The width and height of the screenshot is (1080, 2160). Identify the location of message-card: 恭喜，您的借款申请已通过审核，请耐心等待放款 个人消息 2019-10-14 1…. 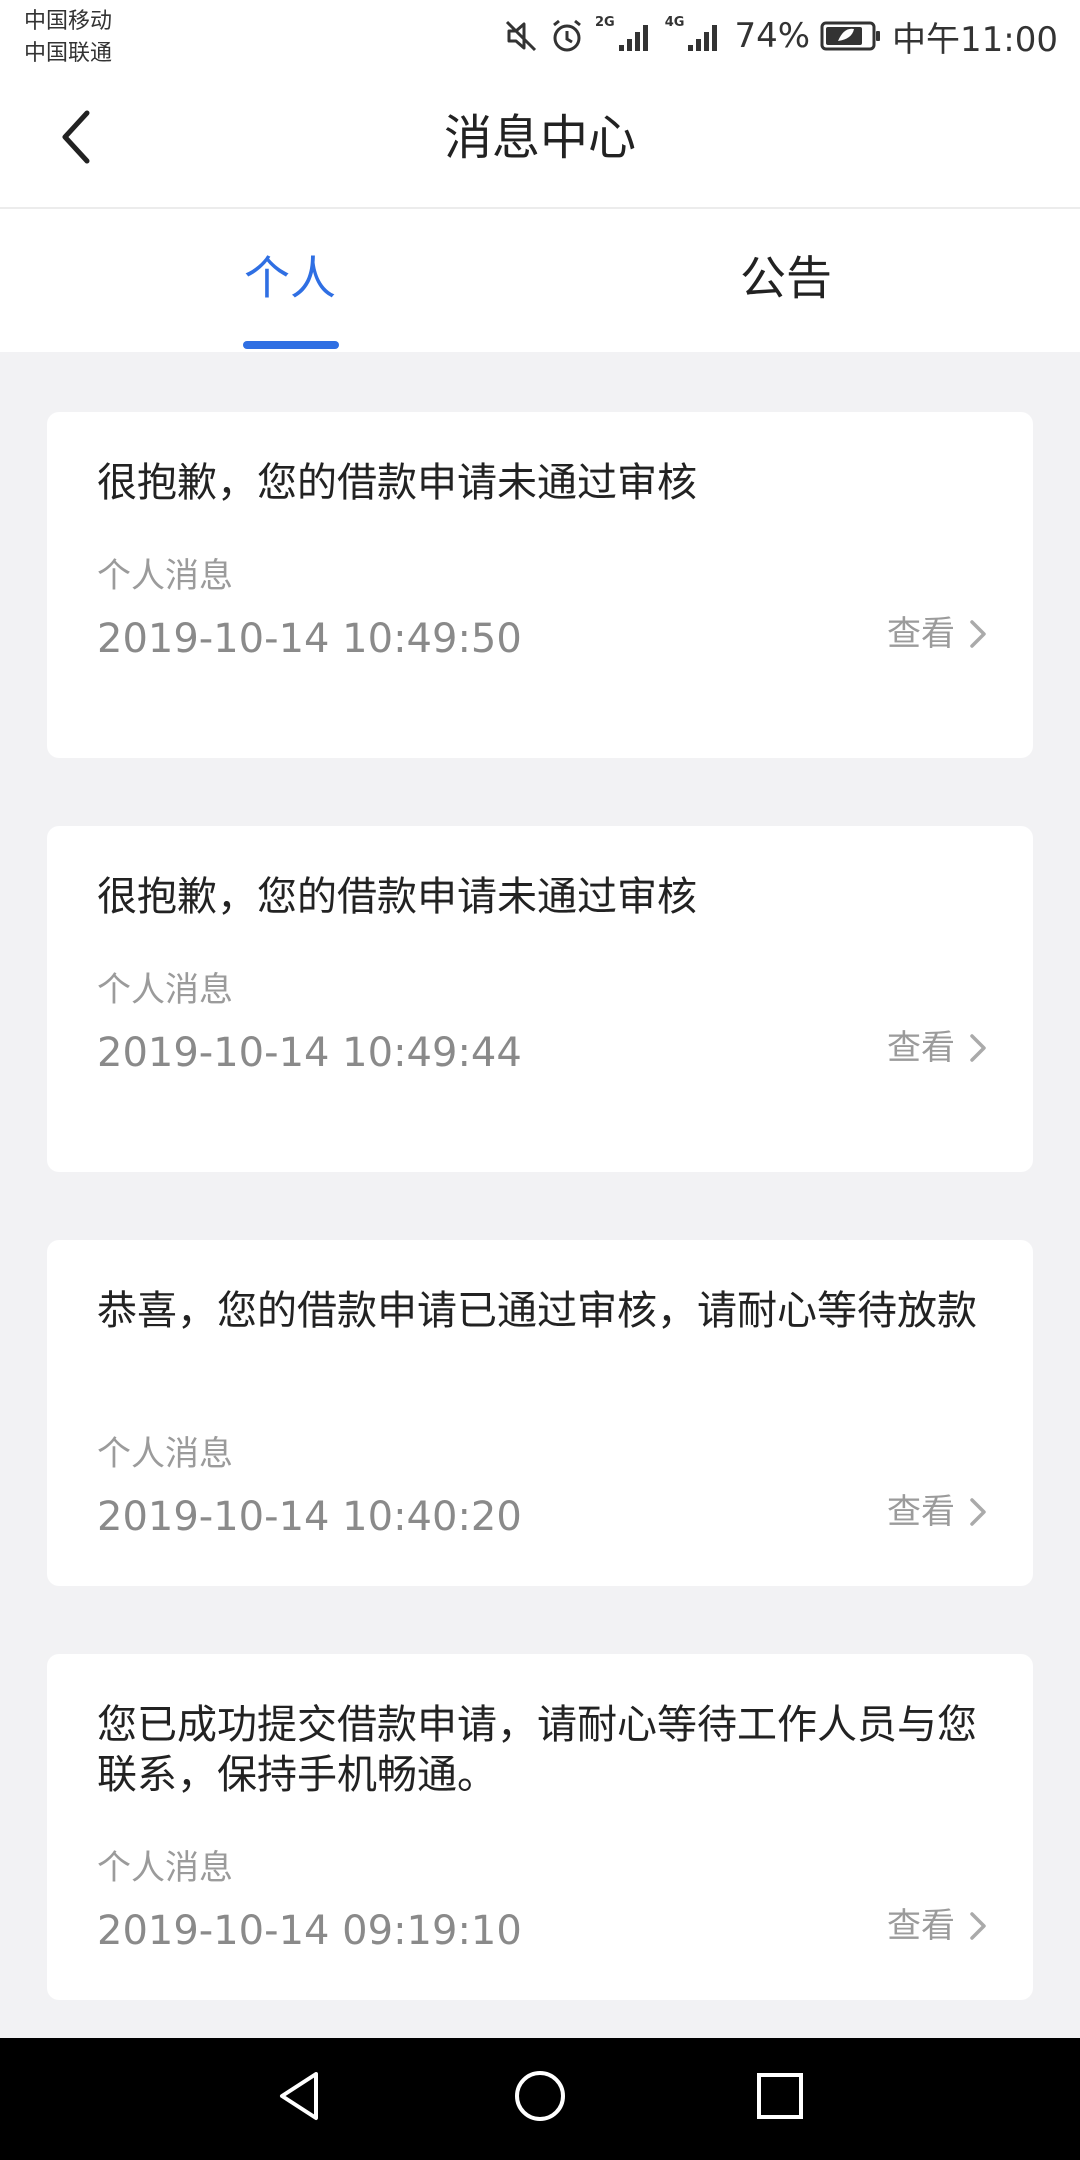
(540, 1413).